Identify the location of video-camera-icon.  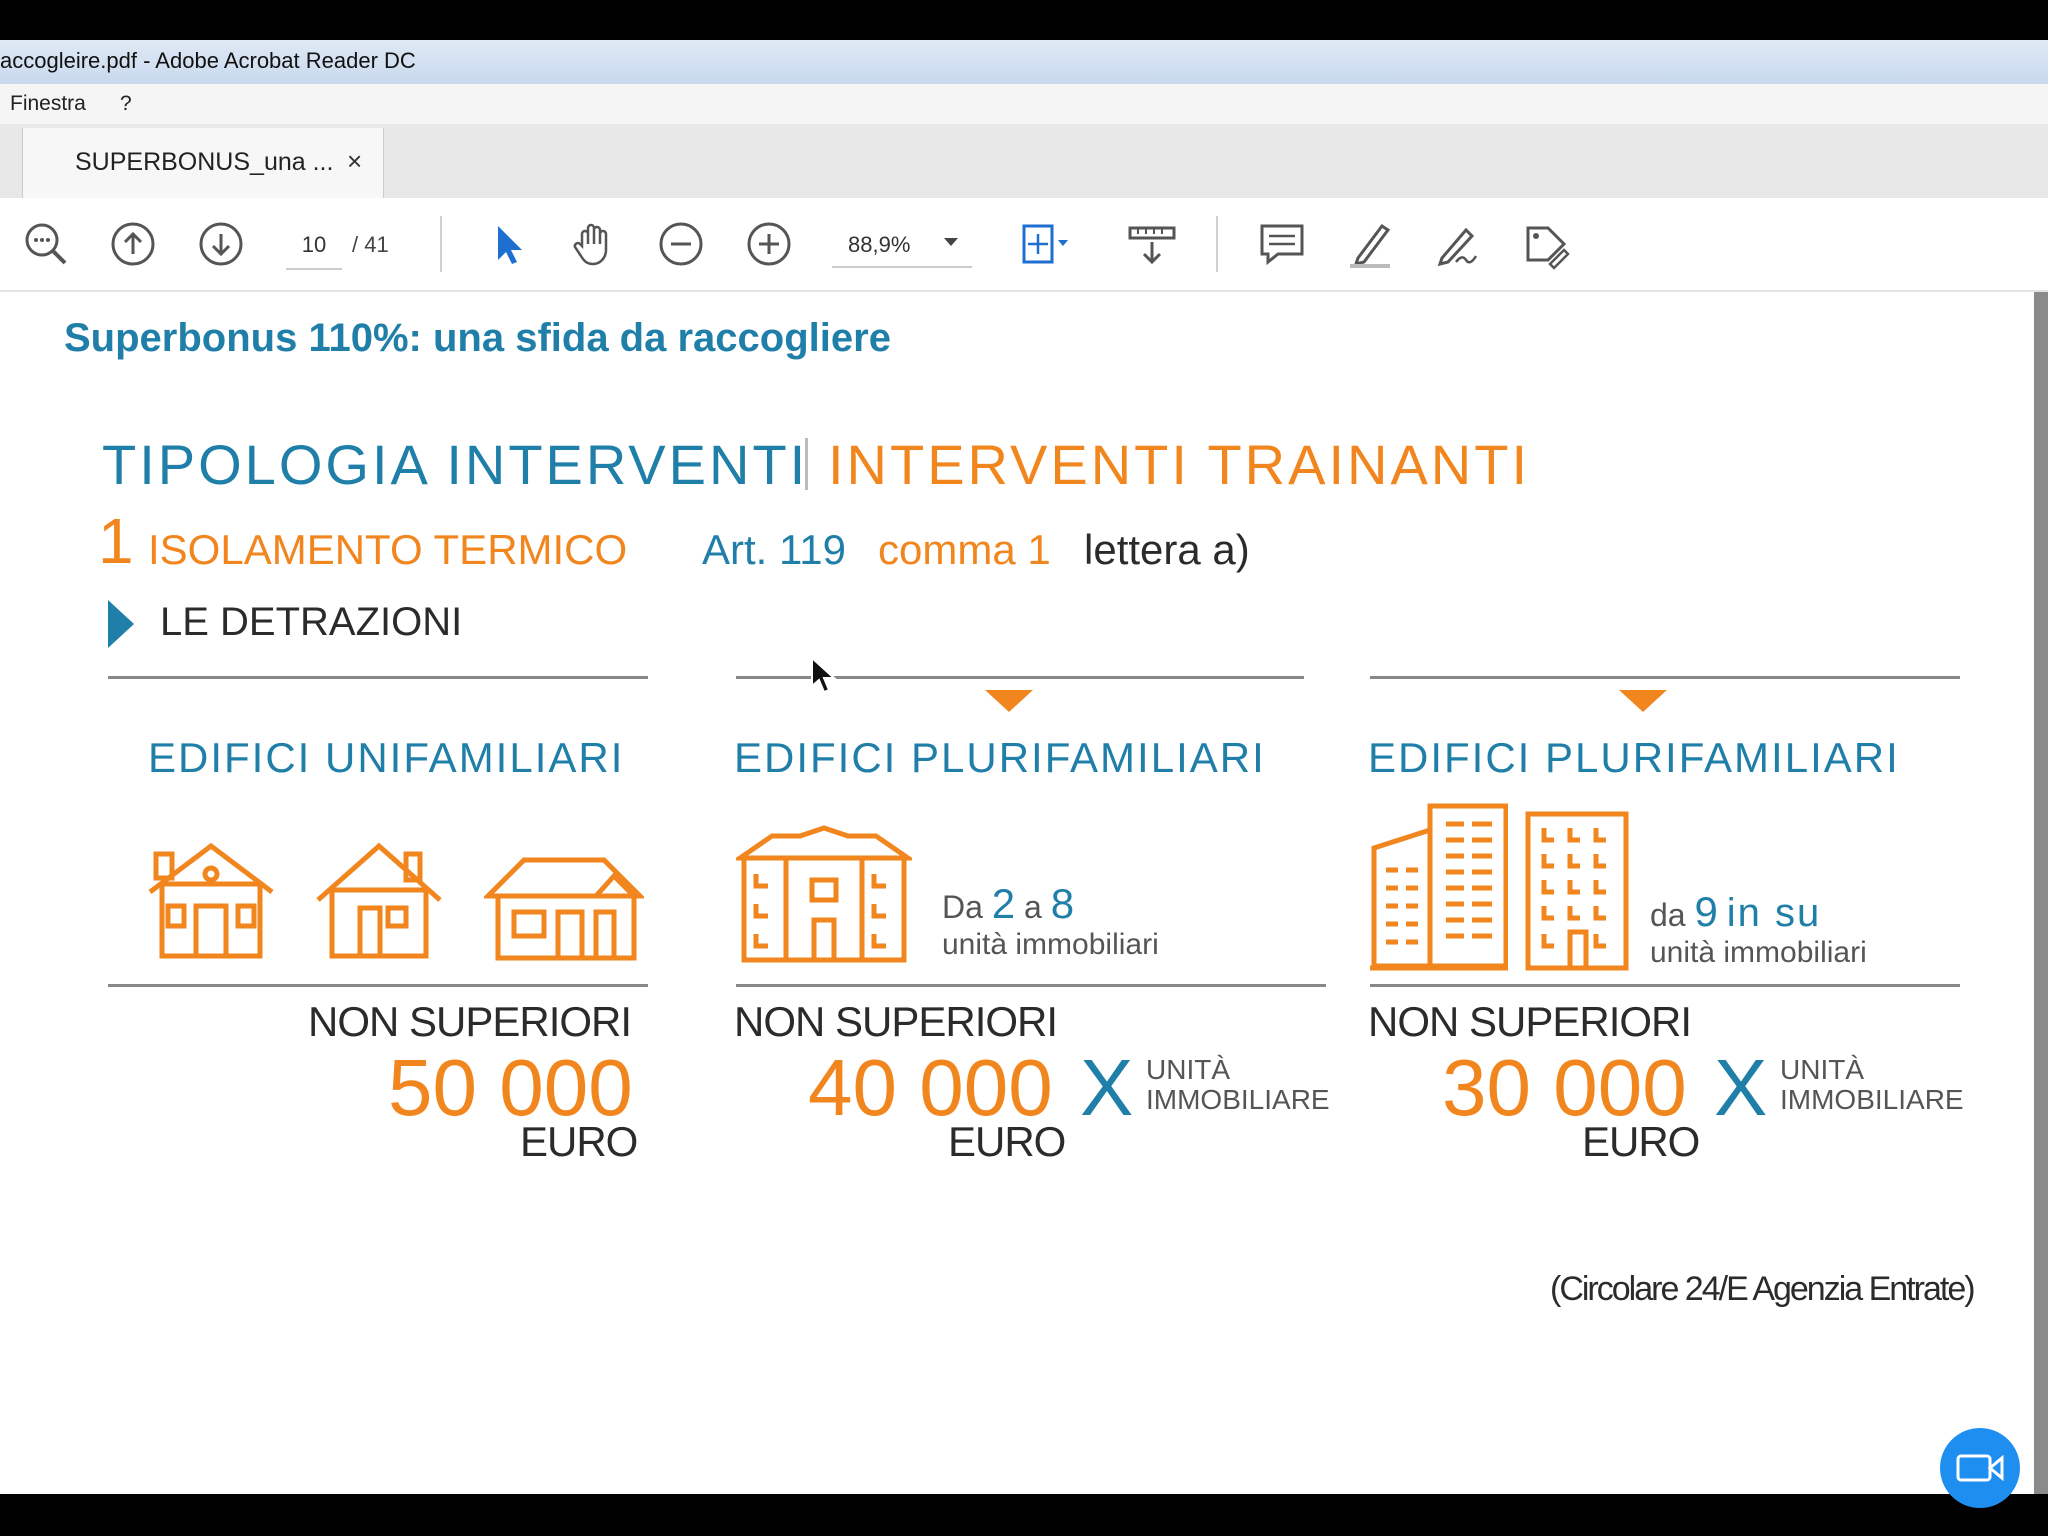
(1980, 1468).